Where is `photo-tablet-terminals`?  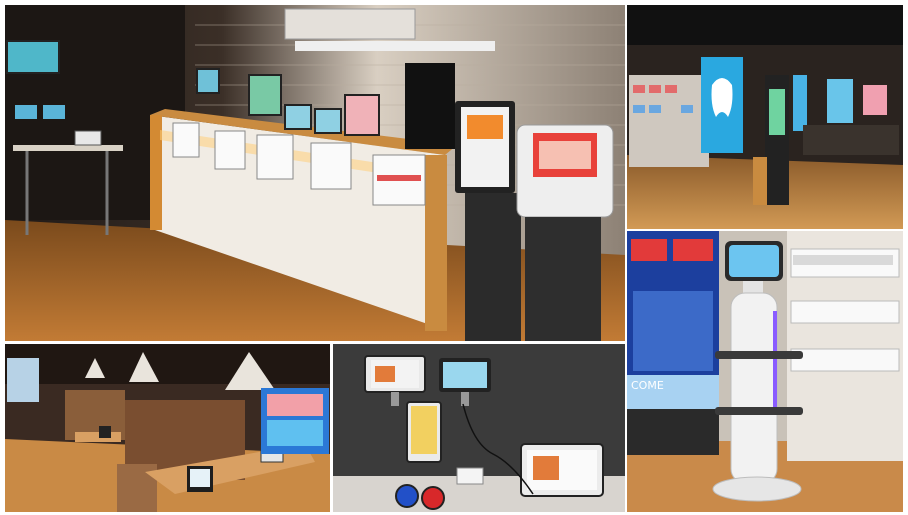
photo-tablet-terminals is located at coordinates (479, 428).